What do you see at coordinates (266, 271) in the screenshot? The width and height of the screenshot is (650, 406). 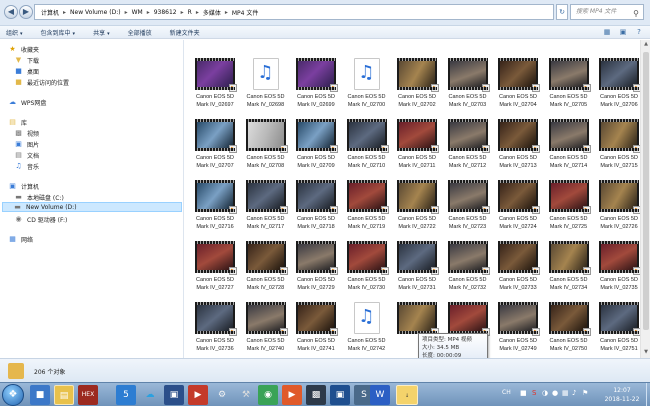 I see `file-tile: ▶ Canon EOS 5D Mark IV_02728` at bounding box center [266, 271].